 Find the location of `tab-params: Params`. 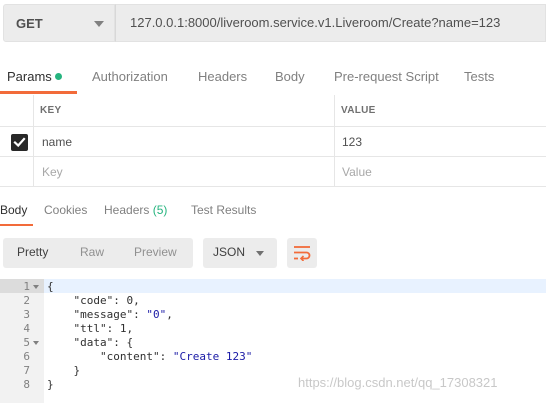

tab-params: Params is located at coordinates (34, 76).